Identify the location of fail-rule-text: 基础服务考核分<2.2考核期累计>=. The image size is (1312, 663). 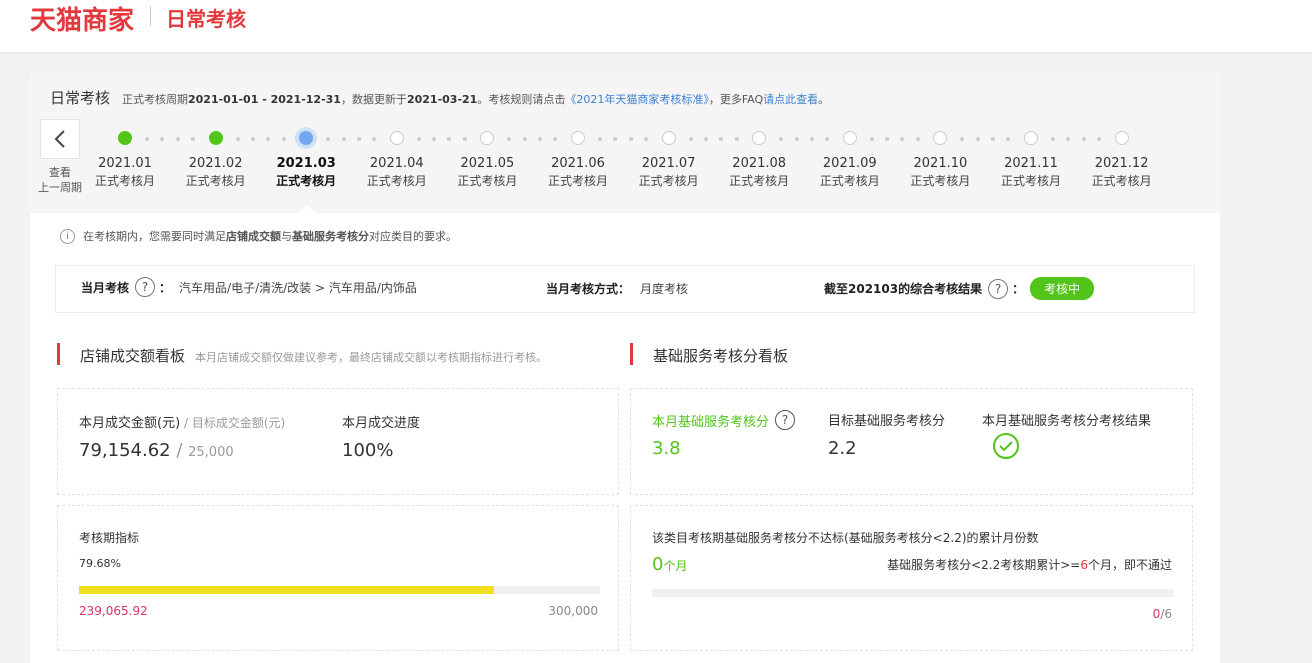
(984, 565).